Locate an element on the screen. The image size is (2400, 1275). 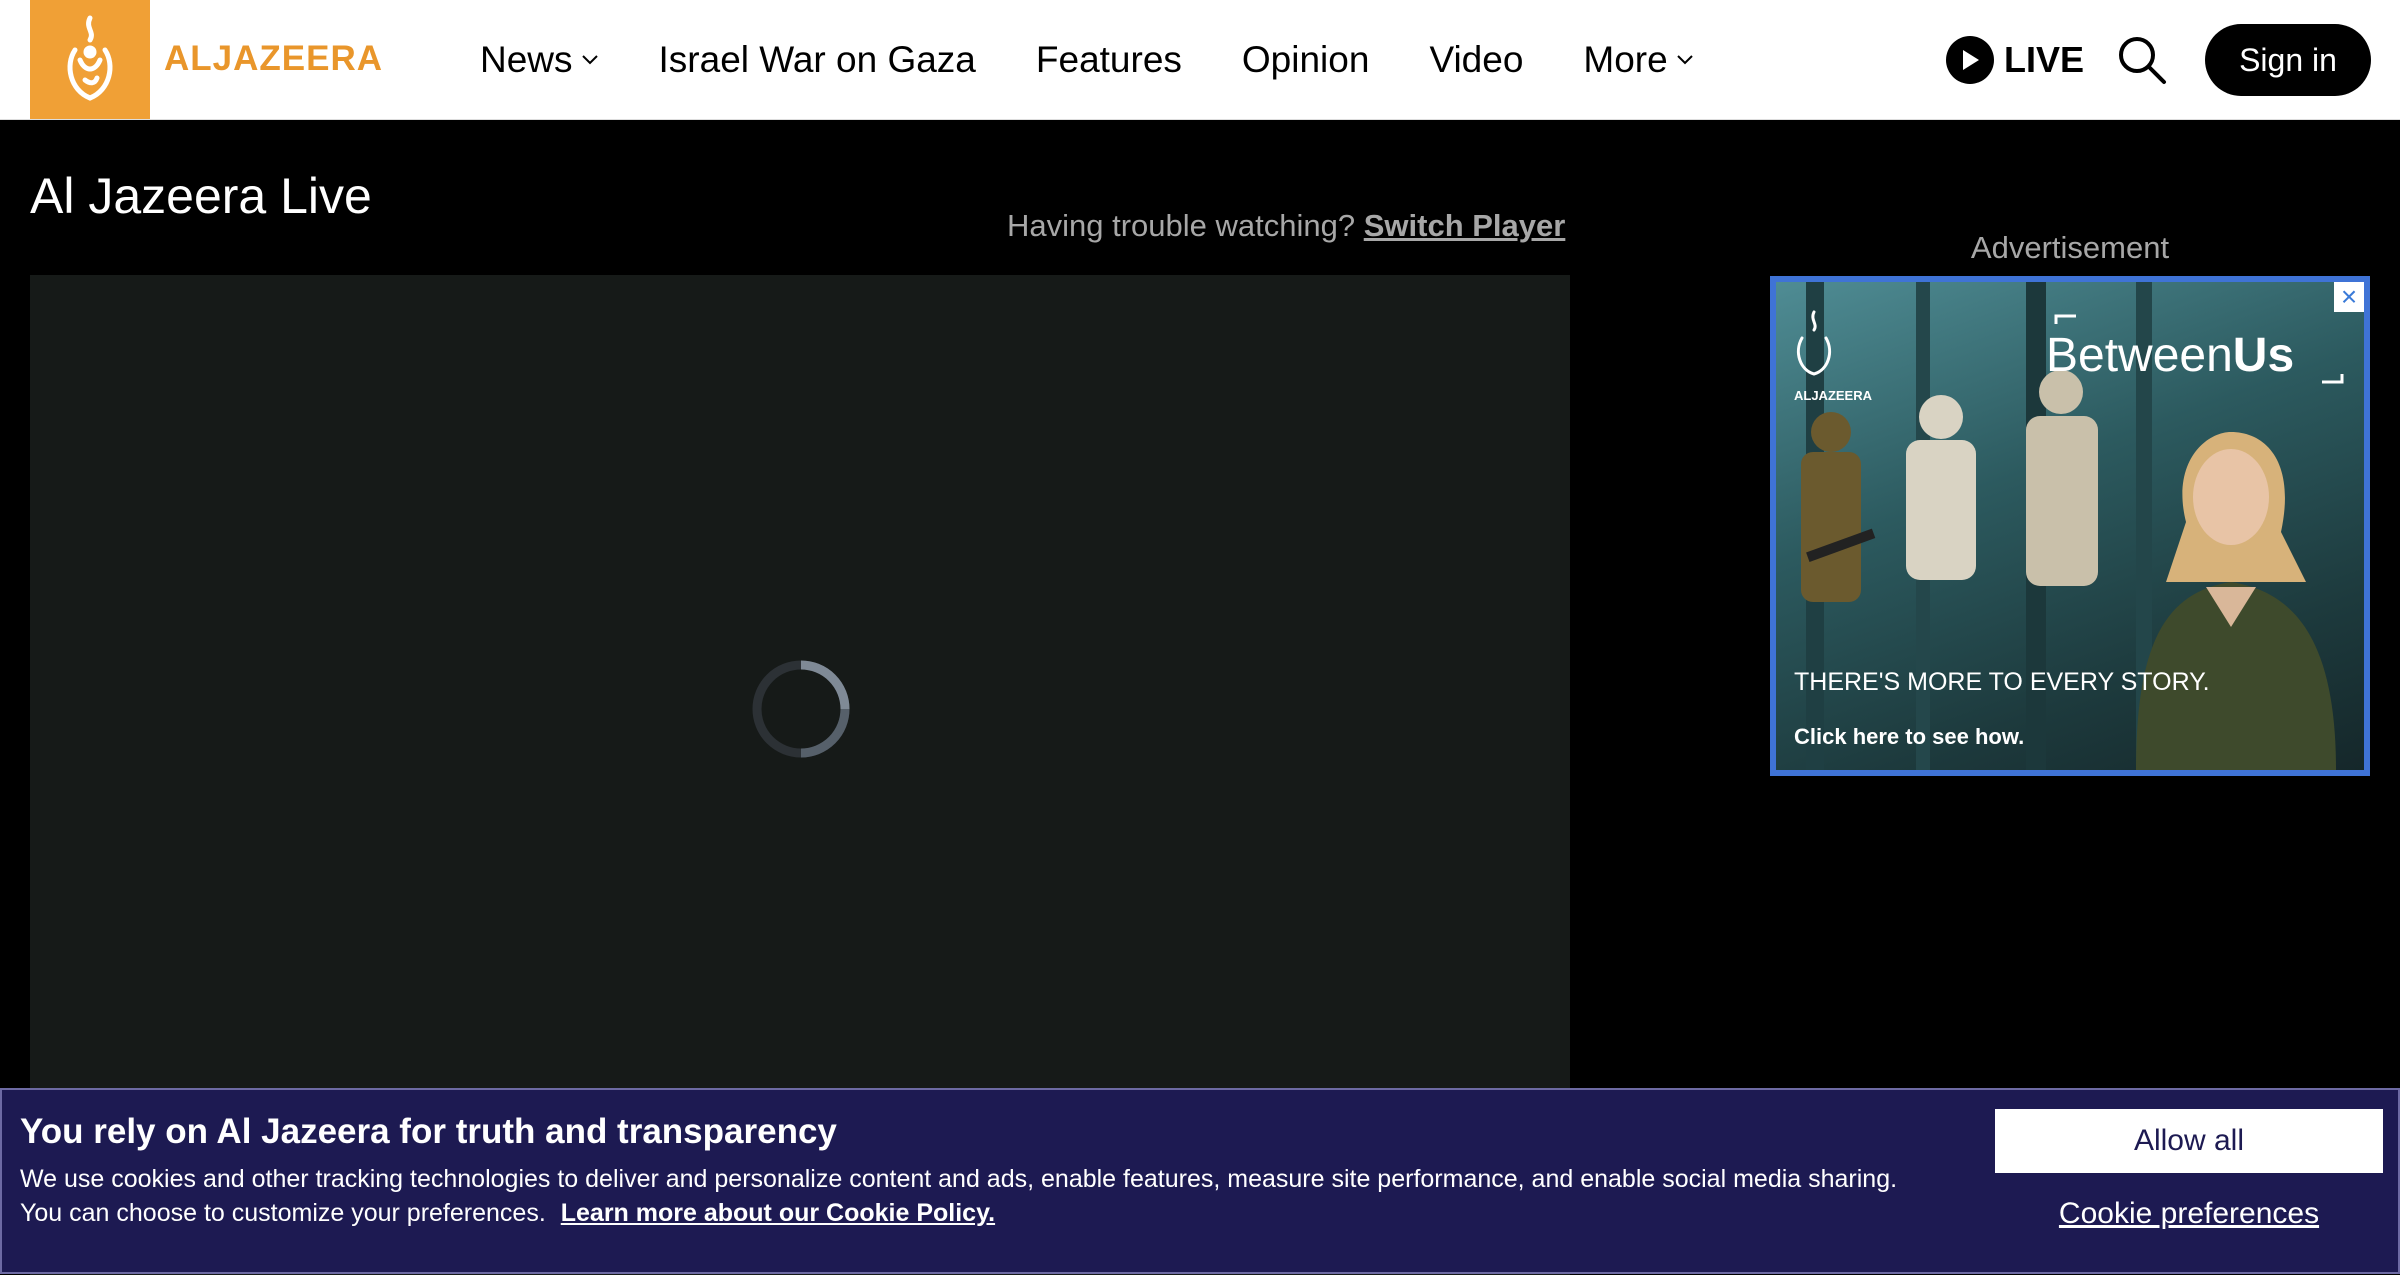
nav-item-israel-war-on-gaza: Israel War on Gaza is located at coordinates (817, 60).